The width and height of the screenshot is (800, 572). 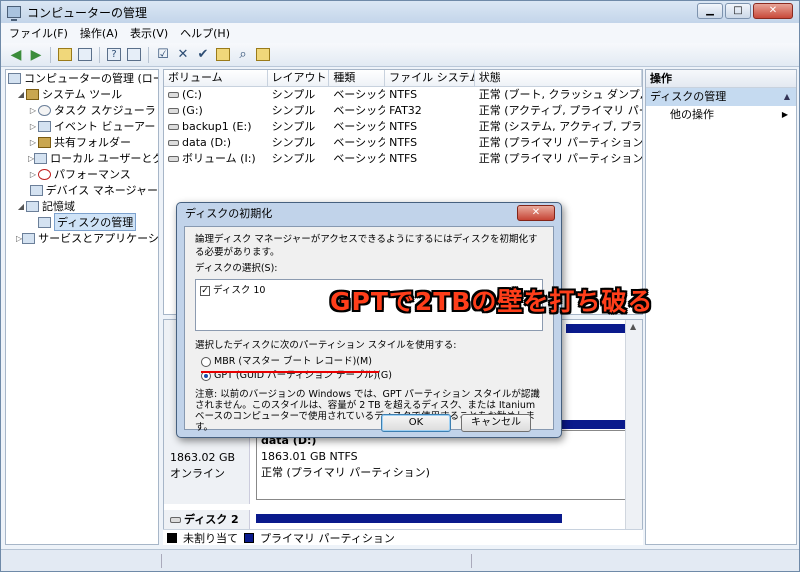 I want to click on column-header-layout: レイアウト, so click(x=299, y=78).